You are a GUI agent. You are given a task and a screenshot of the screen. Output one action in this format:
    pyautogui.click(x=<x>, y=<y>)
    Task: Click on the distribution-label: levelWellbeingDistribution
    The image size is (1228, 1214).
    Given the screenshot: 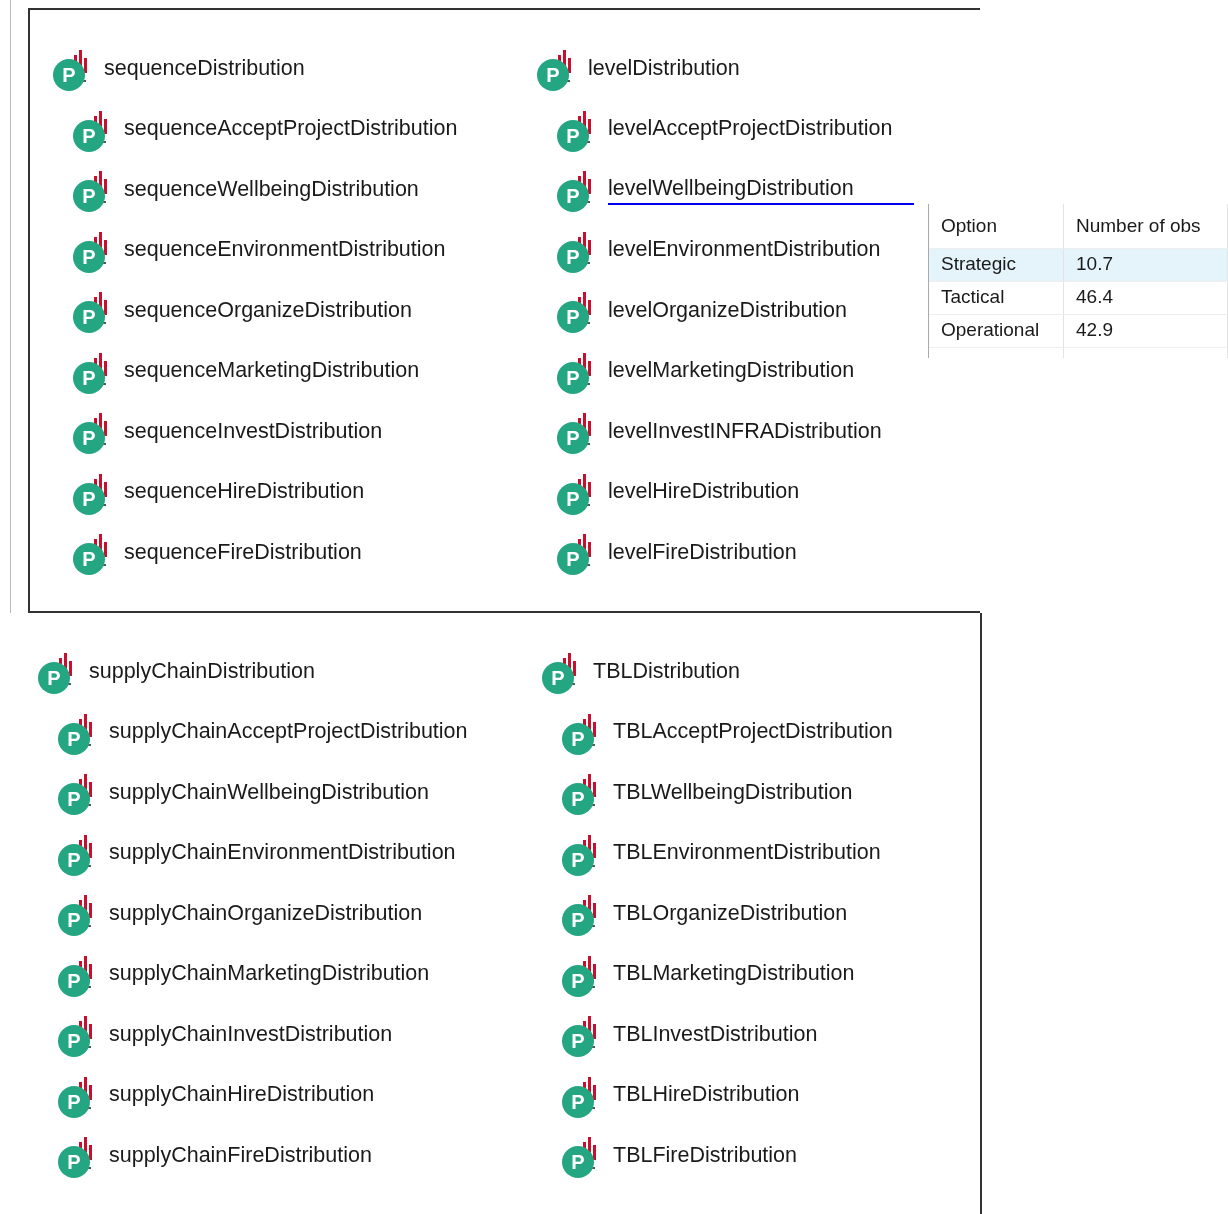 What is the action you would take?
    pyautogui.click(x=761, y=191)
    